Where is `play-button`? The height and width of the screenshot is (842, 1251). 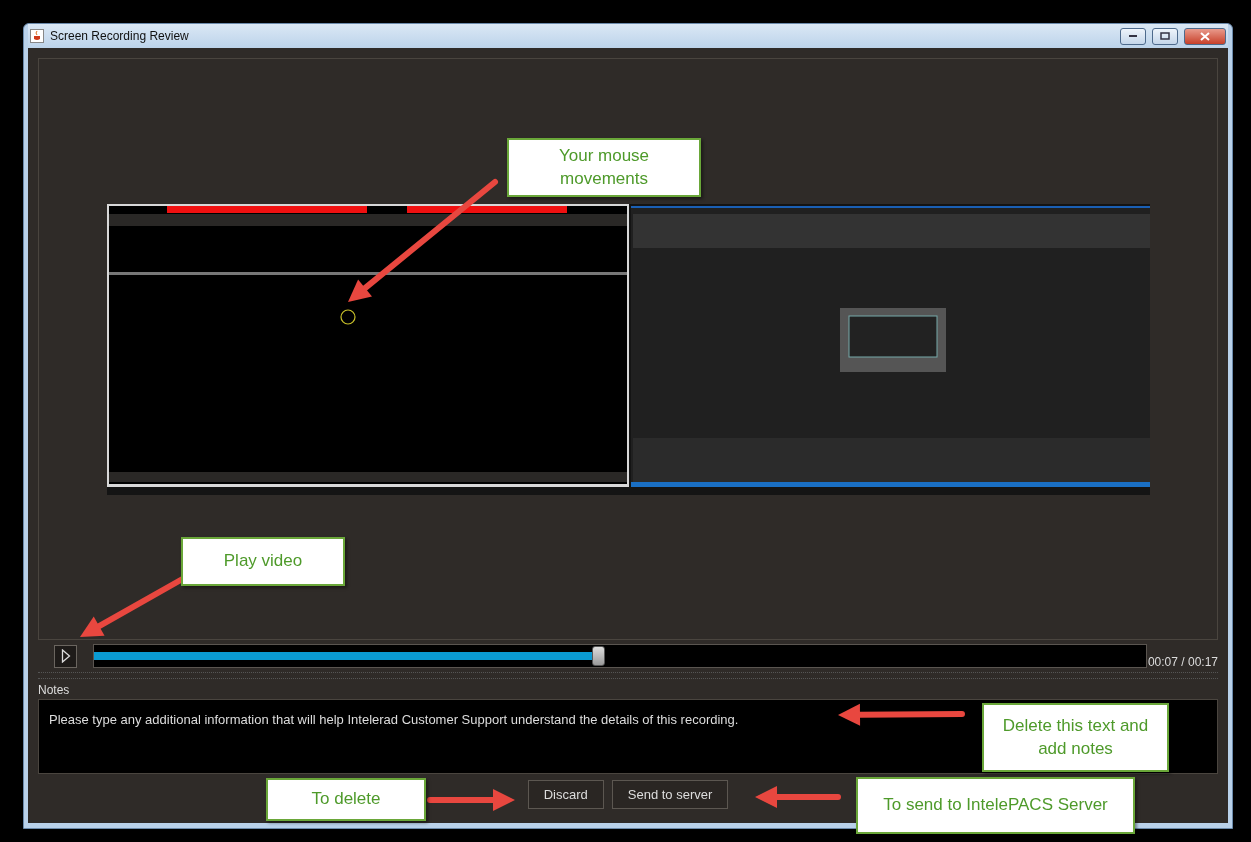
play-button is located at coordinates (65, 656).